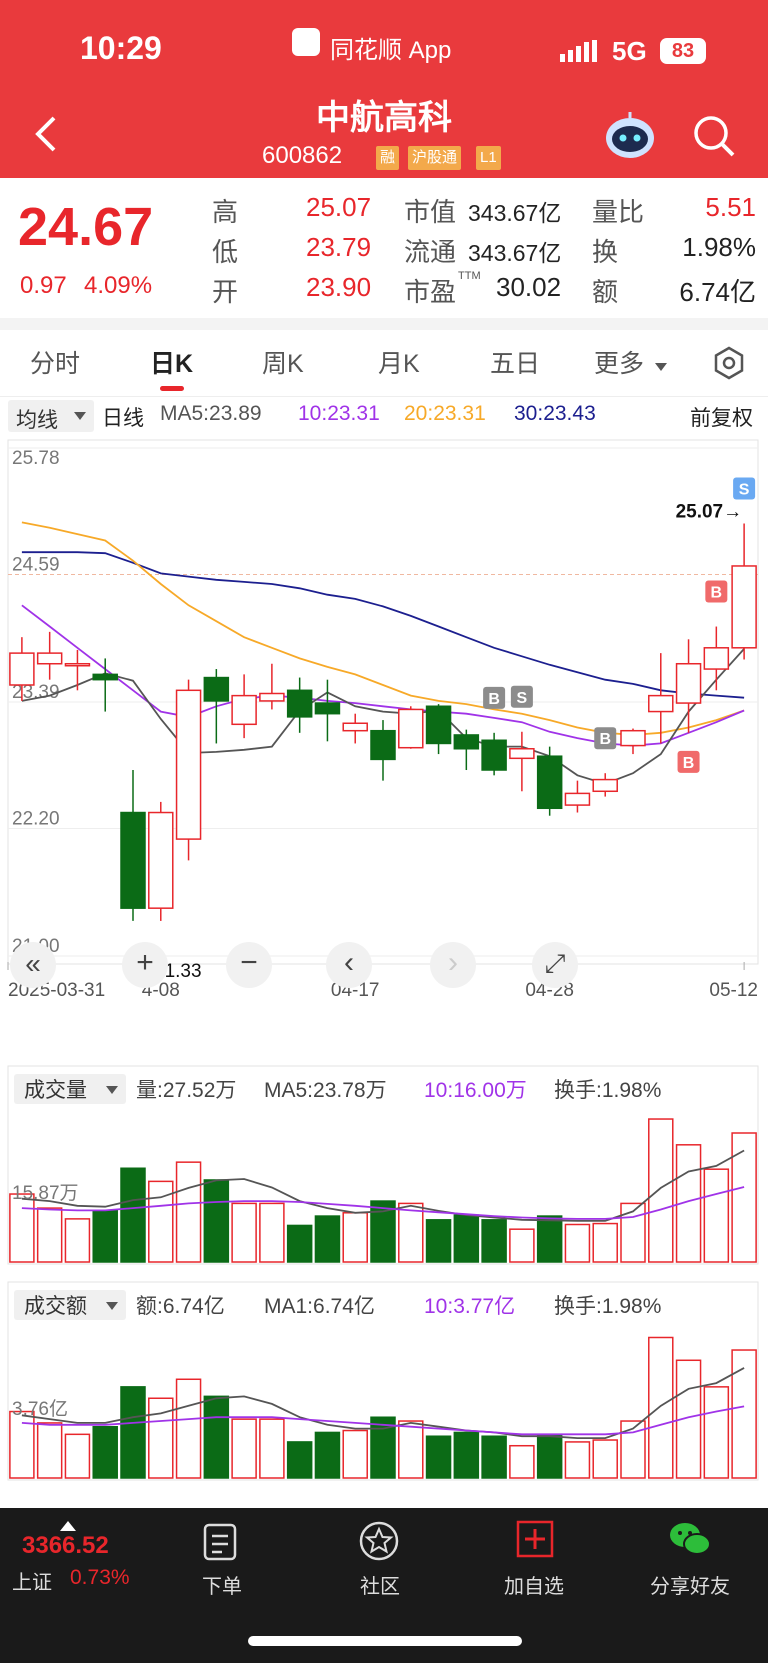 Image resolution: width=768 pixels, height=1663 pixels. What do you see at coordinates (55, 362) in the screenshot?
I see `tab-intraday: 分时` at bounding box center [55, 362].